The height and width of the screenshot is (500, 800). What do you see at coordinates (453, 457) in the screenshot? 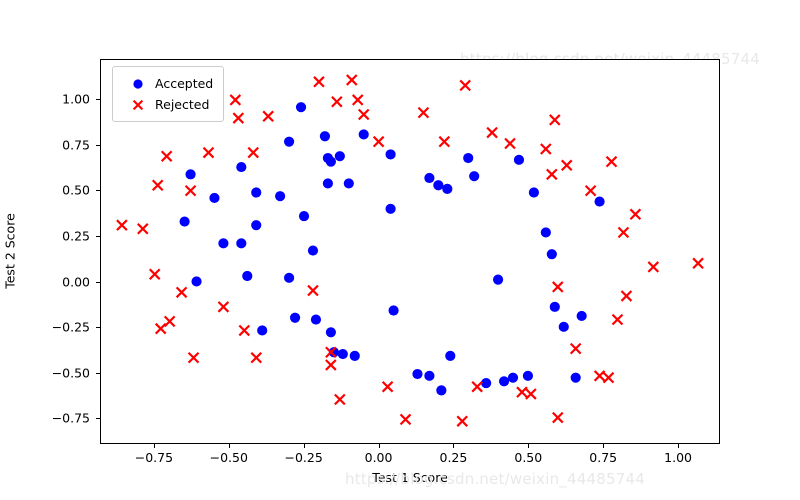
I see `x-tick-label: 0.25` at bounding box center [453, 457].